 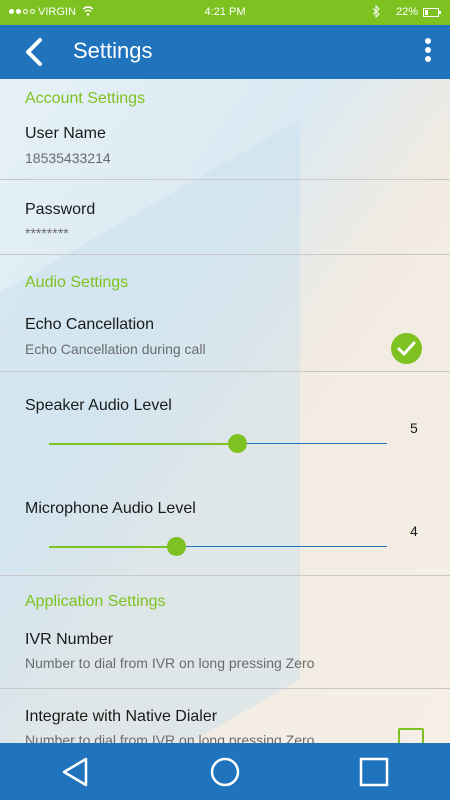 I want to click on mic-level-slider, so click(x=218, y=547).